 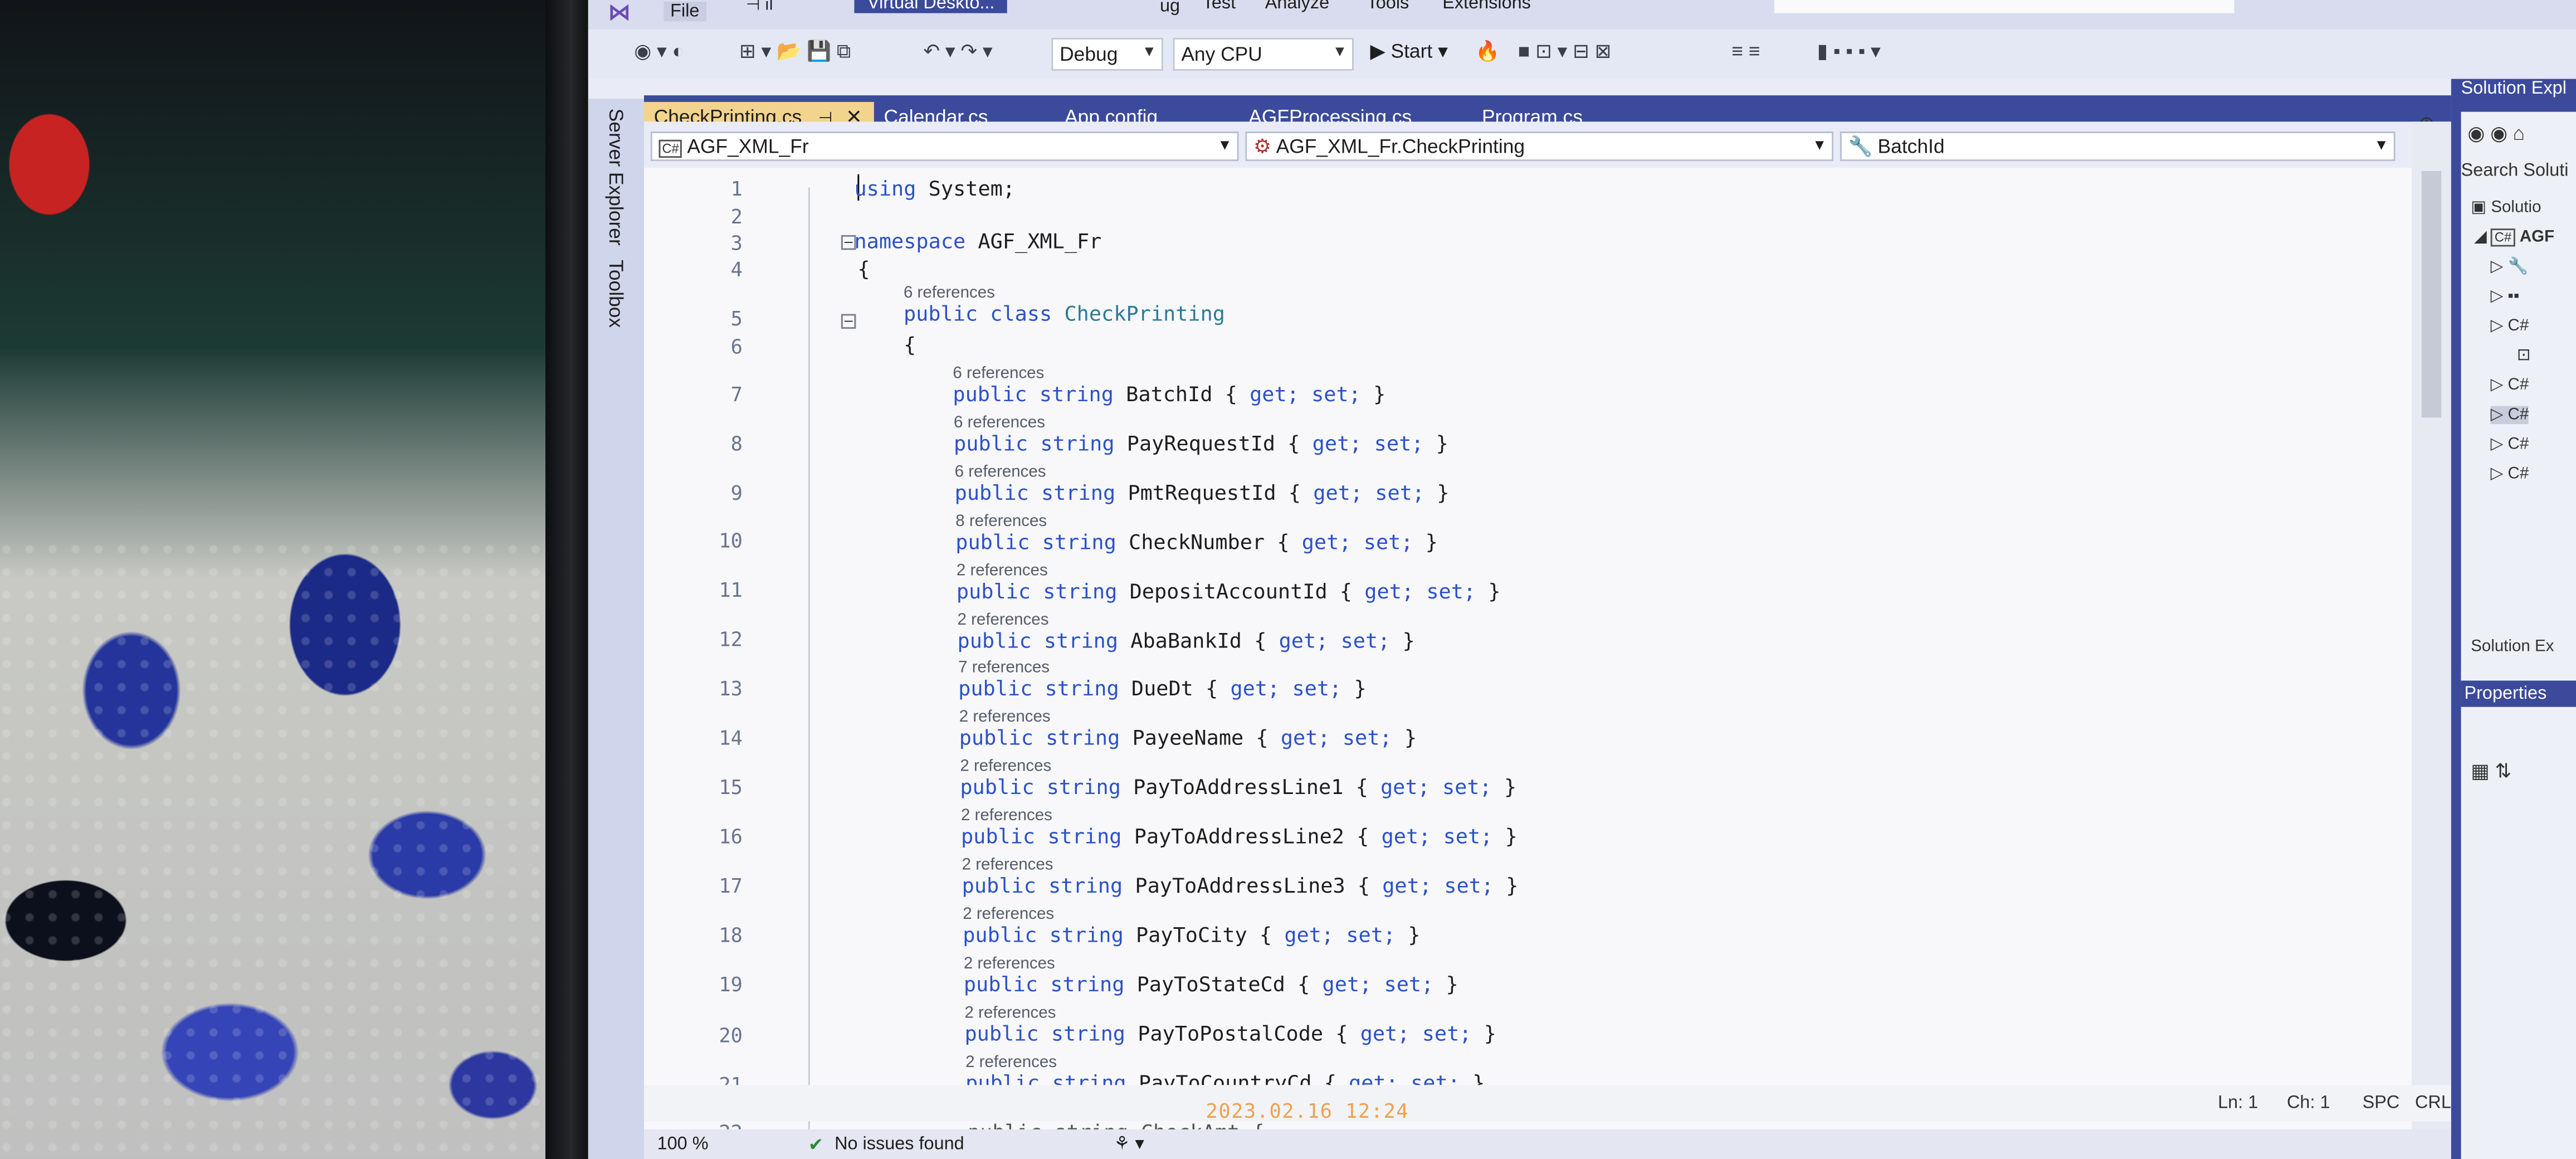 What do you see at coordinates (736, 269) in the screenshot?
I see `line-number: 4` at bounding box center [736, 269].